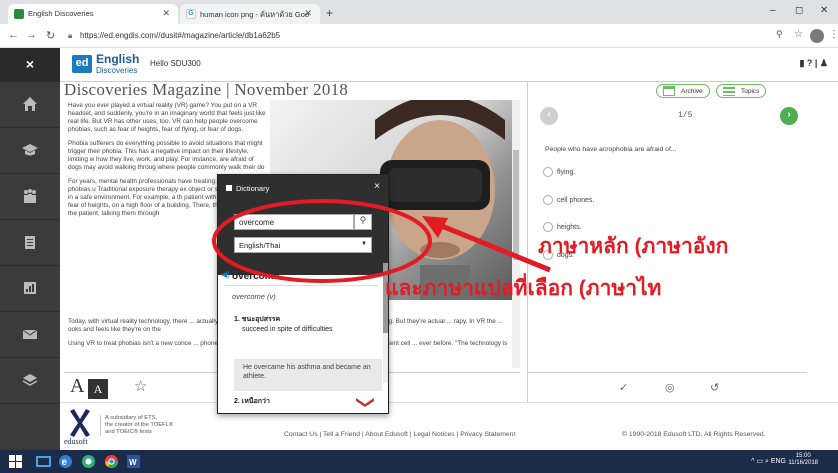 The width and height of the screenshot is (838, 473). Describe the element at coordinates (76, 441) in the screenshot. I see `svg-text: edusoft` at that location.